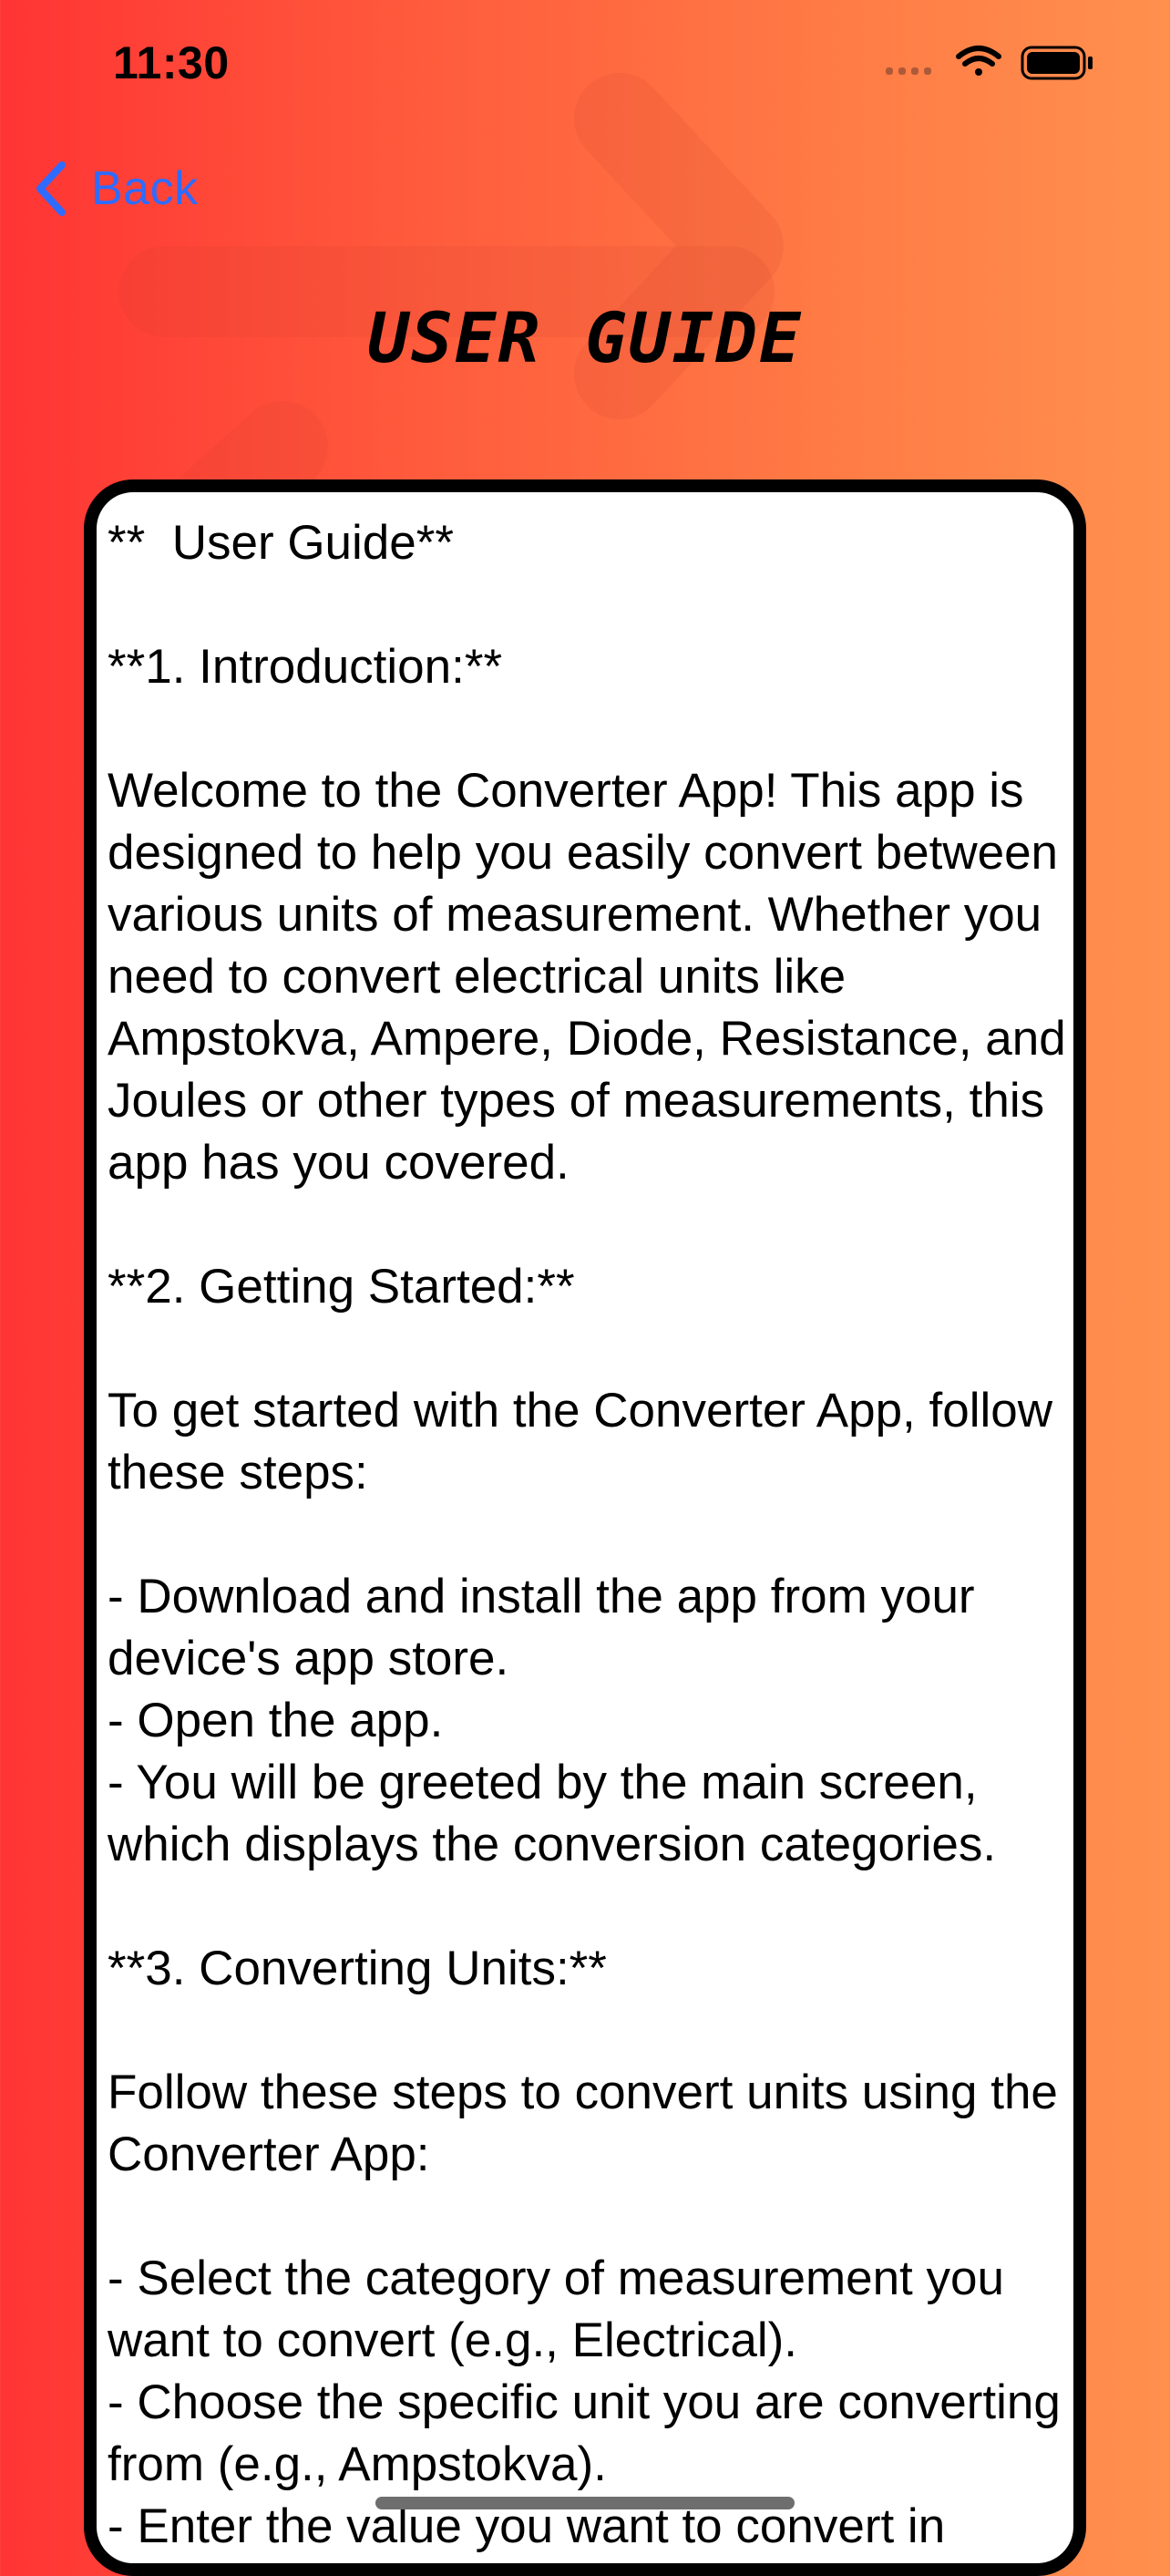  I want to click on wifi-icon, so click(979, 61).